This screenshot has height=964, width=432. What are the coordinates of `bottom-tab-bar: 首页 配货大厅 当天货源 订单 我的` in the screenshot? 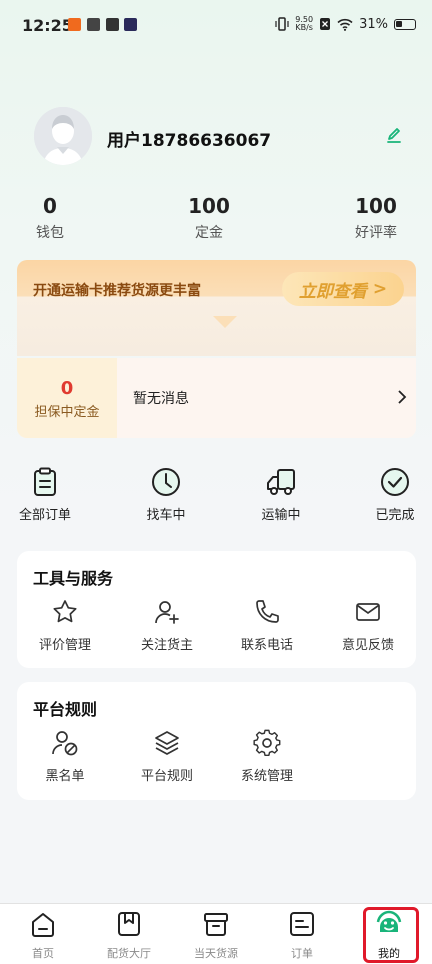 It's located at (216, 933).